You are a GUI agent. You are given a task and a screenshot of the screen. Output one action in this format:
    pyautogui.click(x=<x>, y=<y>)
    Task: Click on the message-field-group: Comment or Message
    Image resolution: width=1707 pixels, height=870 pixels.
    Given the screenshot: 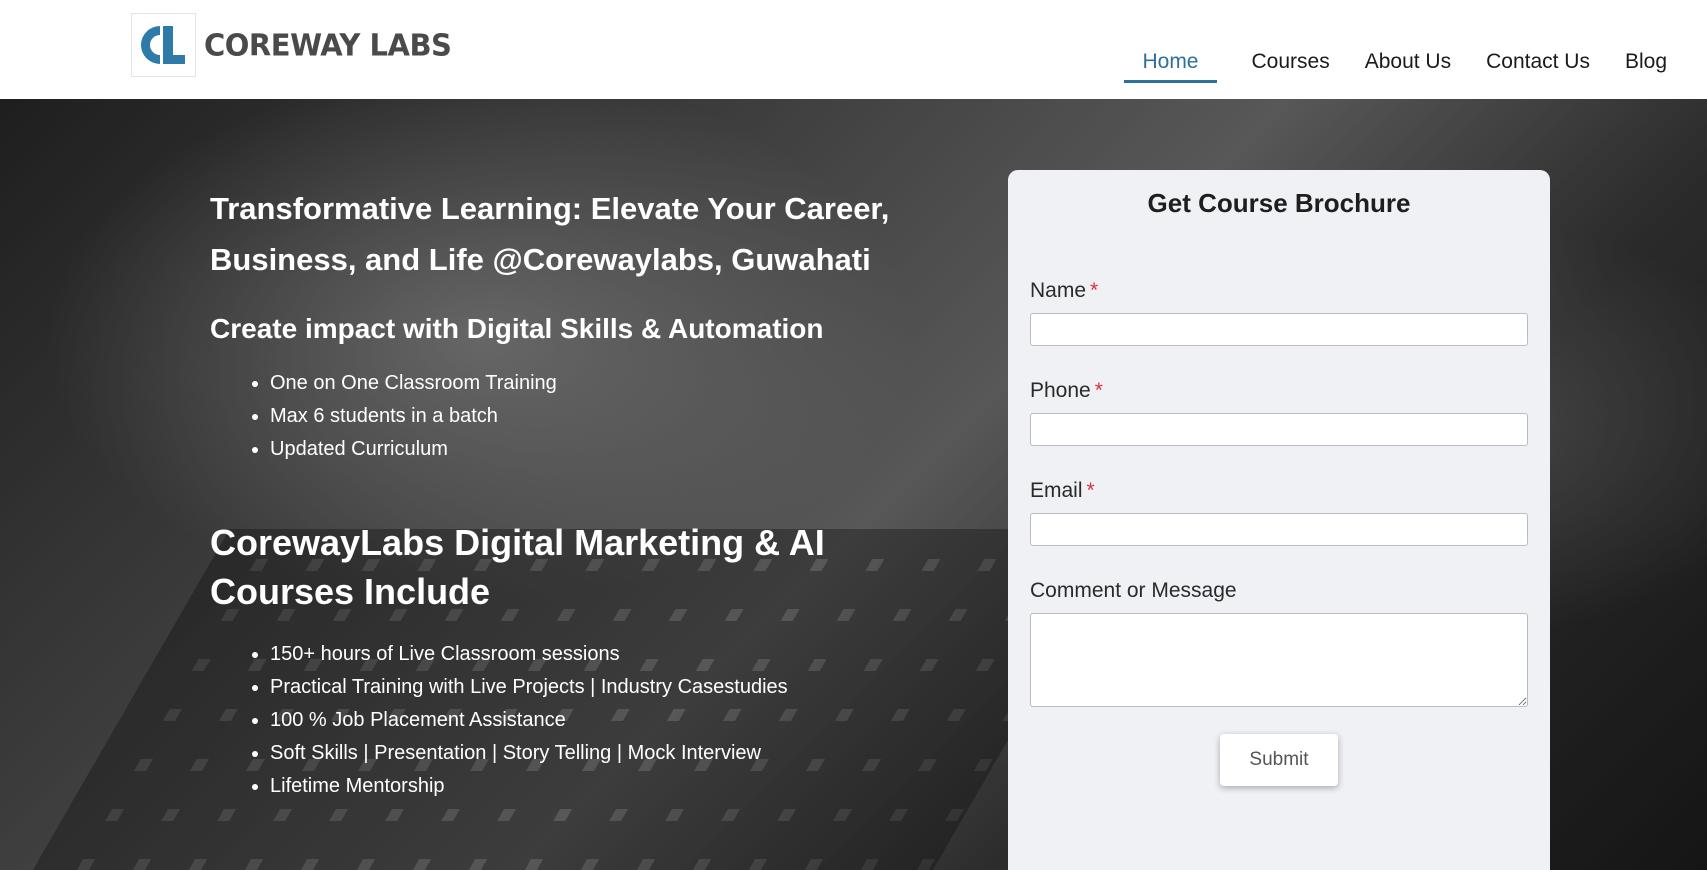 What is the action you would take?
    pyautogui.click(x=1279, y=643)
    